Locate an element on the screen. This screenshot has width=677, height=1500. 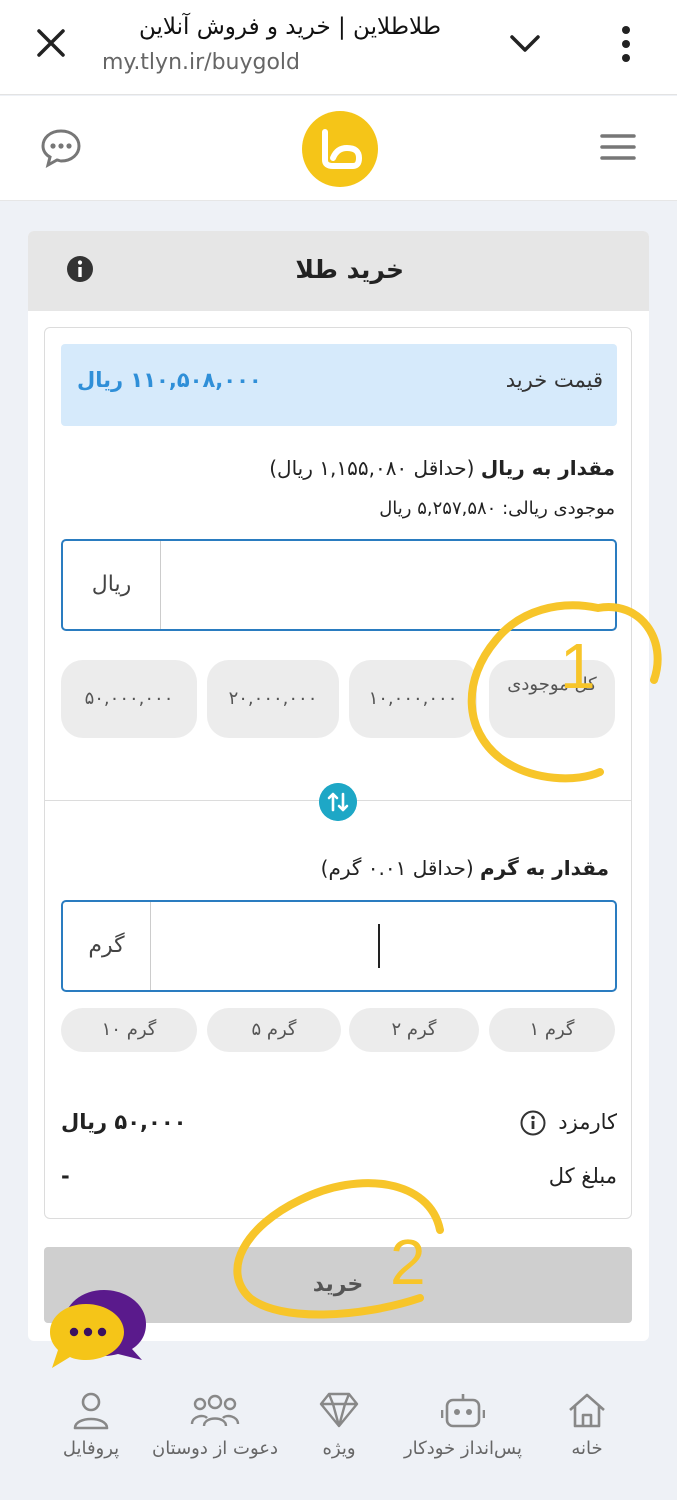
support-chat-icon is located at coordinates (98, 1329).